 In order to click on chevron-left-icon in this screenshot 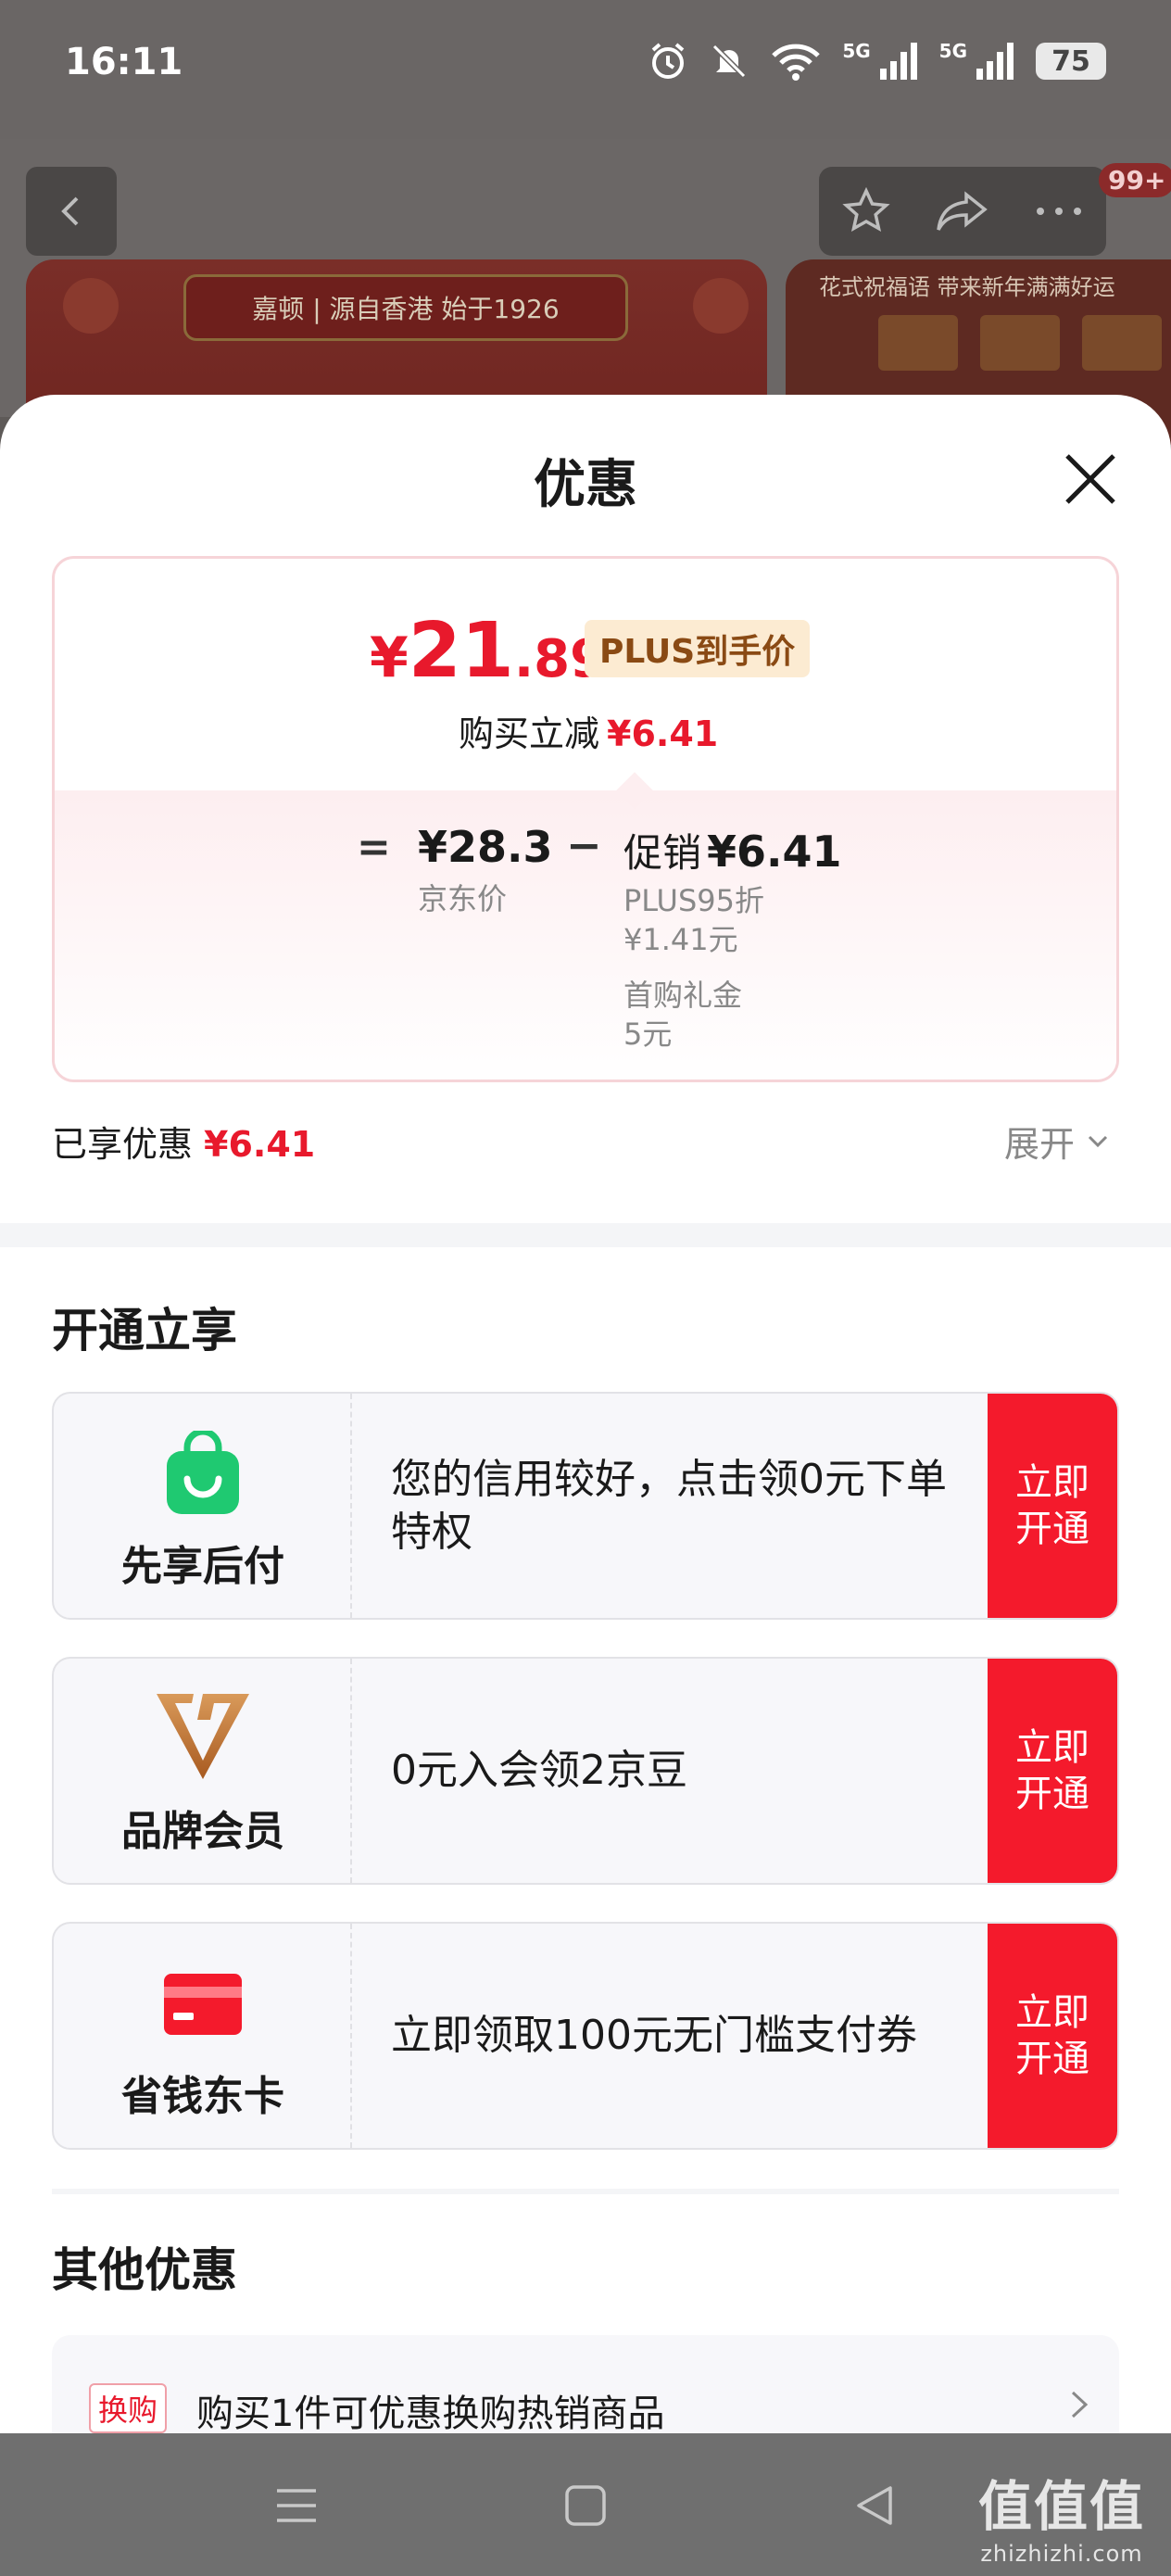, I will do `click(70, 211)`.